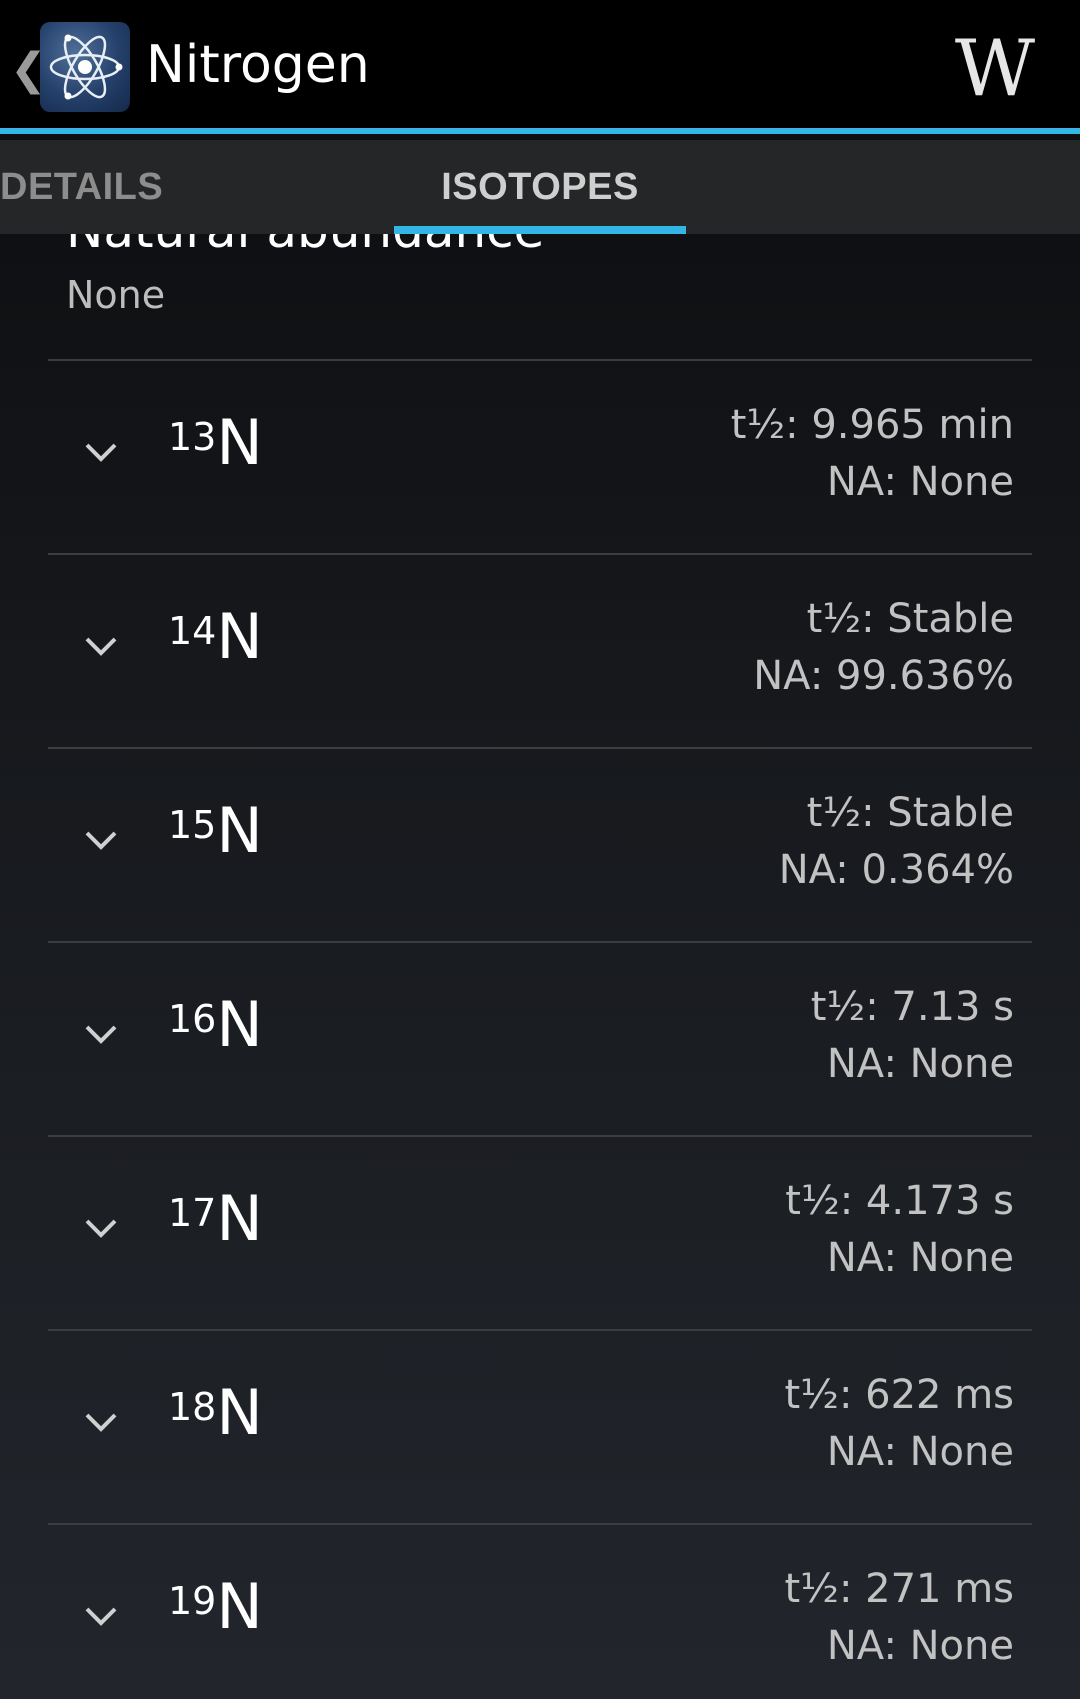 Image resolution: width=1080 pixels, height=1699 pixels. I want to click on isotope-row-14n: 14N t½: Stable NA: 99.636%, so click(540, 651).